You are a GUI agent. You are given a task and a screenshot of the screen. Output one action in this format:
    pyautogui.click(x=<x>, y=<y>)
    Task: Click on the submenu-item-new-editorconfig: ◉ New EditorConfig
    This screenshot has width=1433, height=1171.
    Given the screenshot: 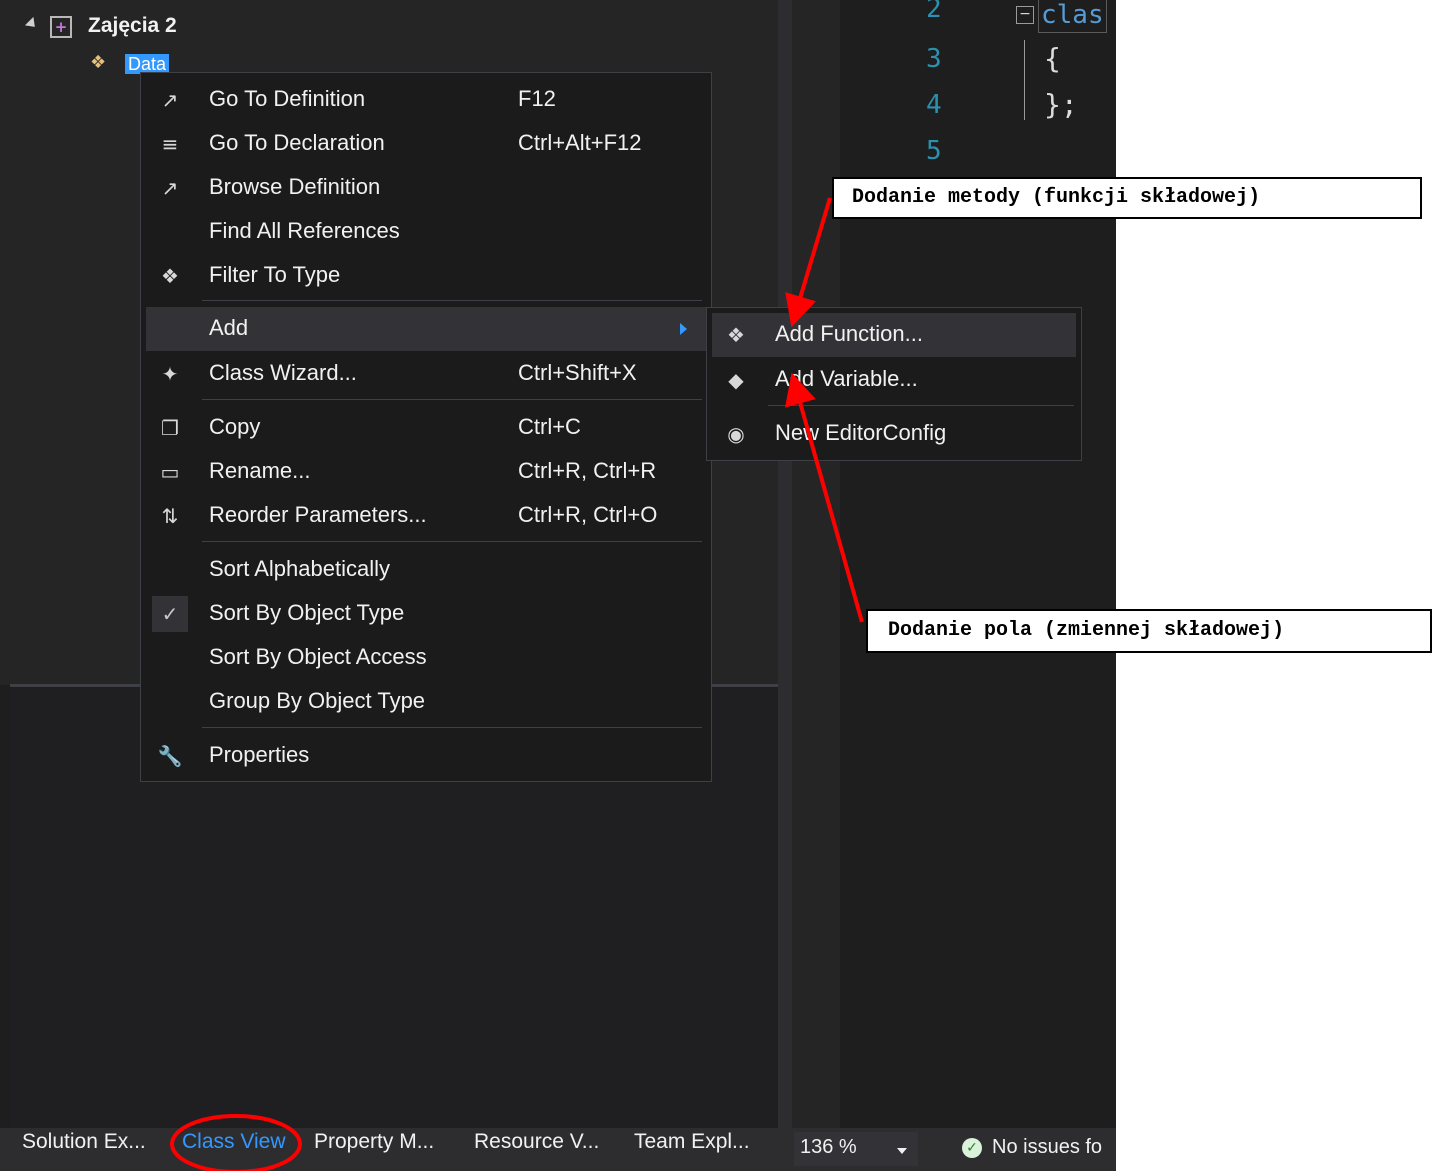 What is the action you would take?
    pyautogui.click(x=894, y=434)
    